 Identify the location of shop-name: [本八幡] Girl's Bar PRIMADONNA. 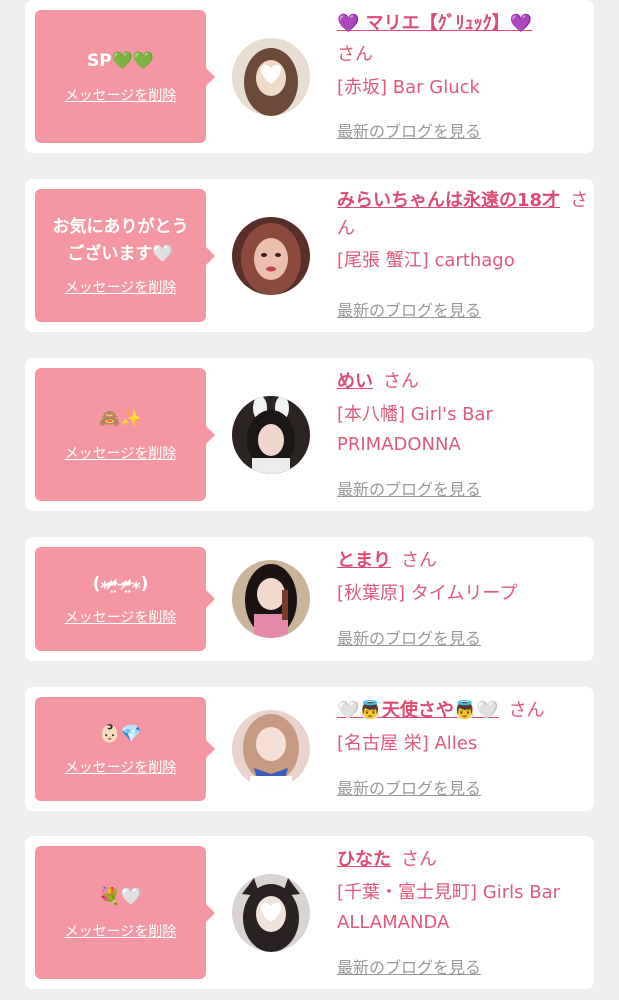
(415, 429).